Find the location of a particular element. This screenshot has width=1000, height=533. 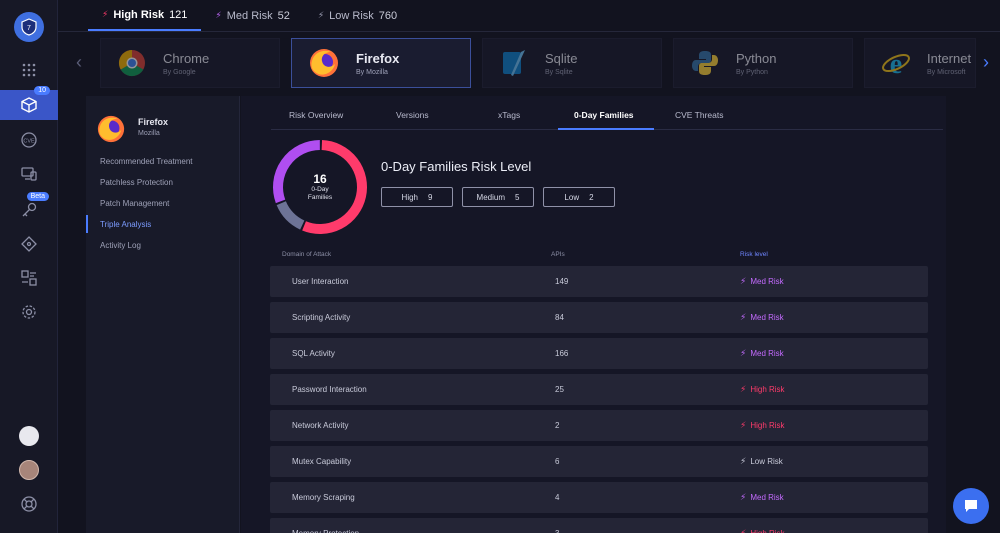

divider is located at coordinates (529, 31).